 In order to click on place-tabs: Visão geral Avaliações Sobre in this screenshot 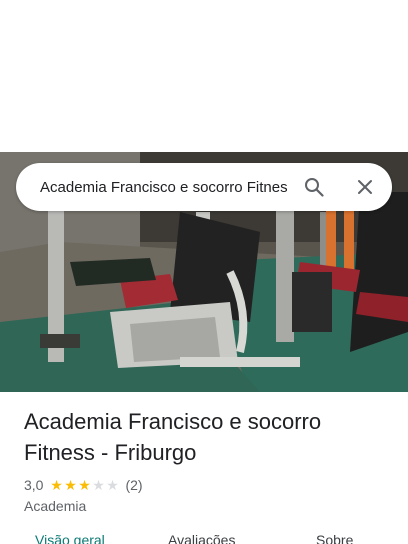, I will do `click(204, 536)`.